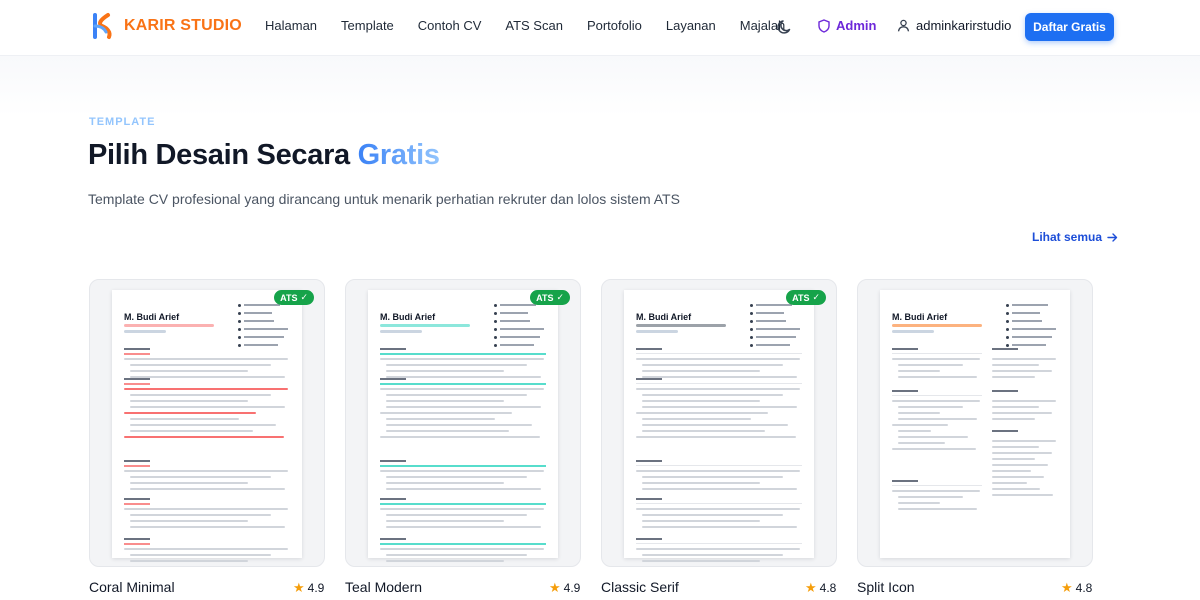 The width and height of the screenshot is (1200, 600). I want to click on brand-logo: KARIR STUDIO, so click(166, 26).